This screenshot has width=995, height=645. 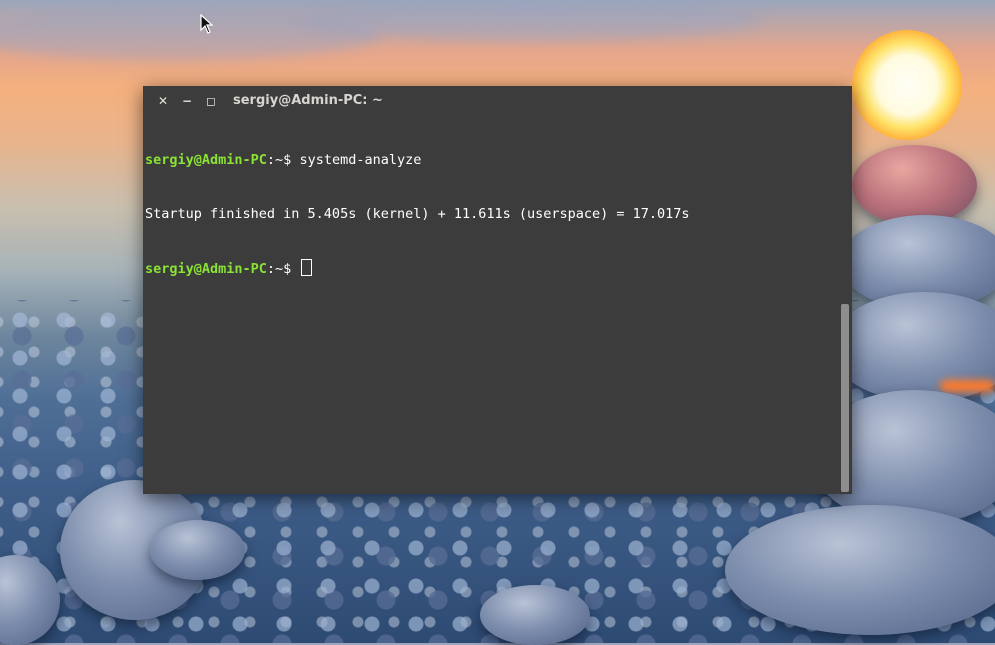 I want to click on close-icon: ✕, so click(x=163, y=100).